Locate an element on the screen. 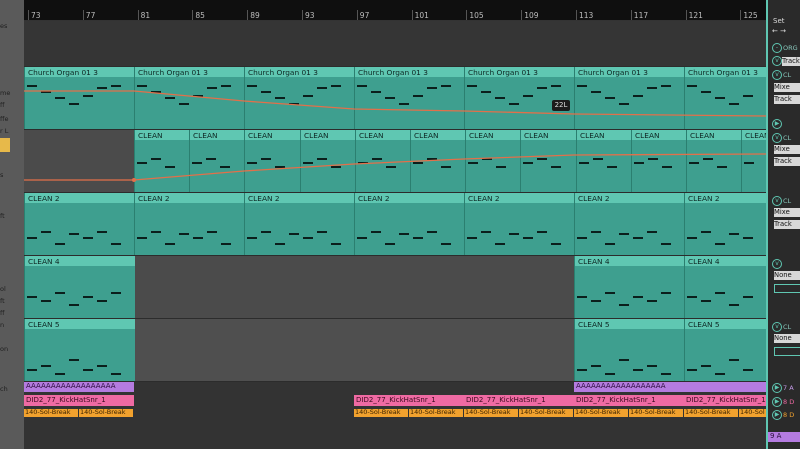 Image resolution: width=800 pixels, height=449 pixels. fold-toggle: - is located at coordinates (777, 48).